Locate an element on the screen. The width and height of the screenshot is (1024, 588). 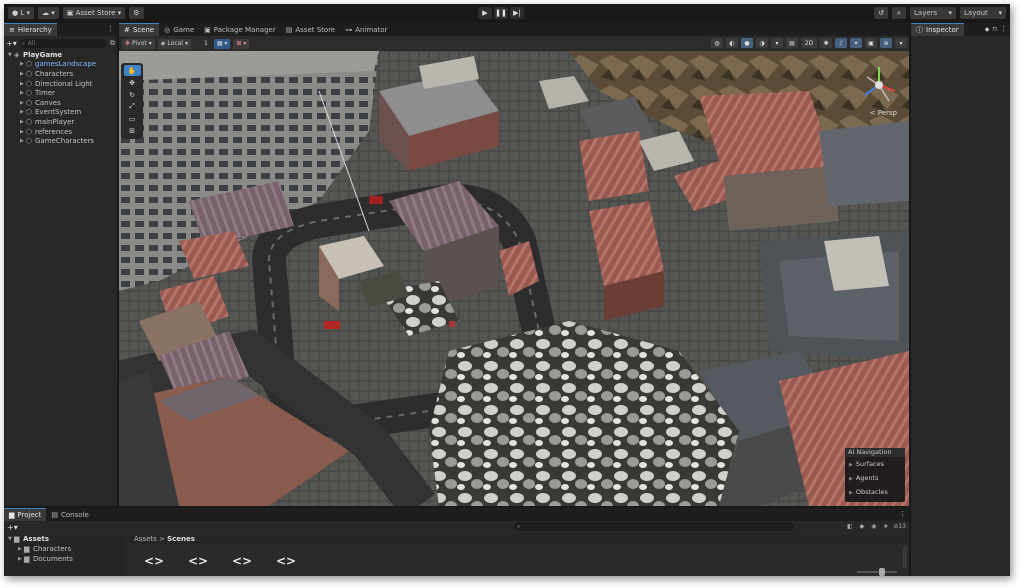
breadcrumb-current: Scenes is located at coordinates (181, 539).